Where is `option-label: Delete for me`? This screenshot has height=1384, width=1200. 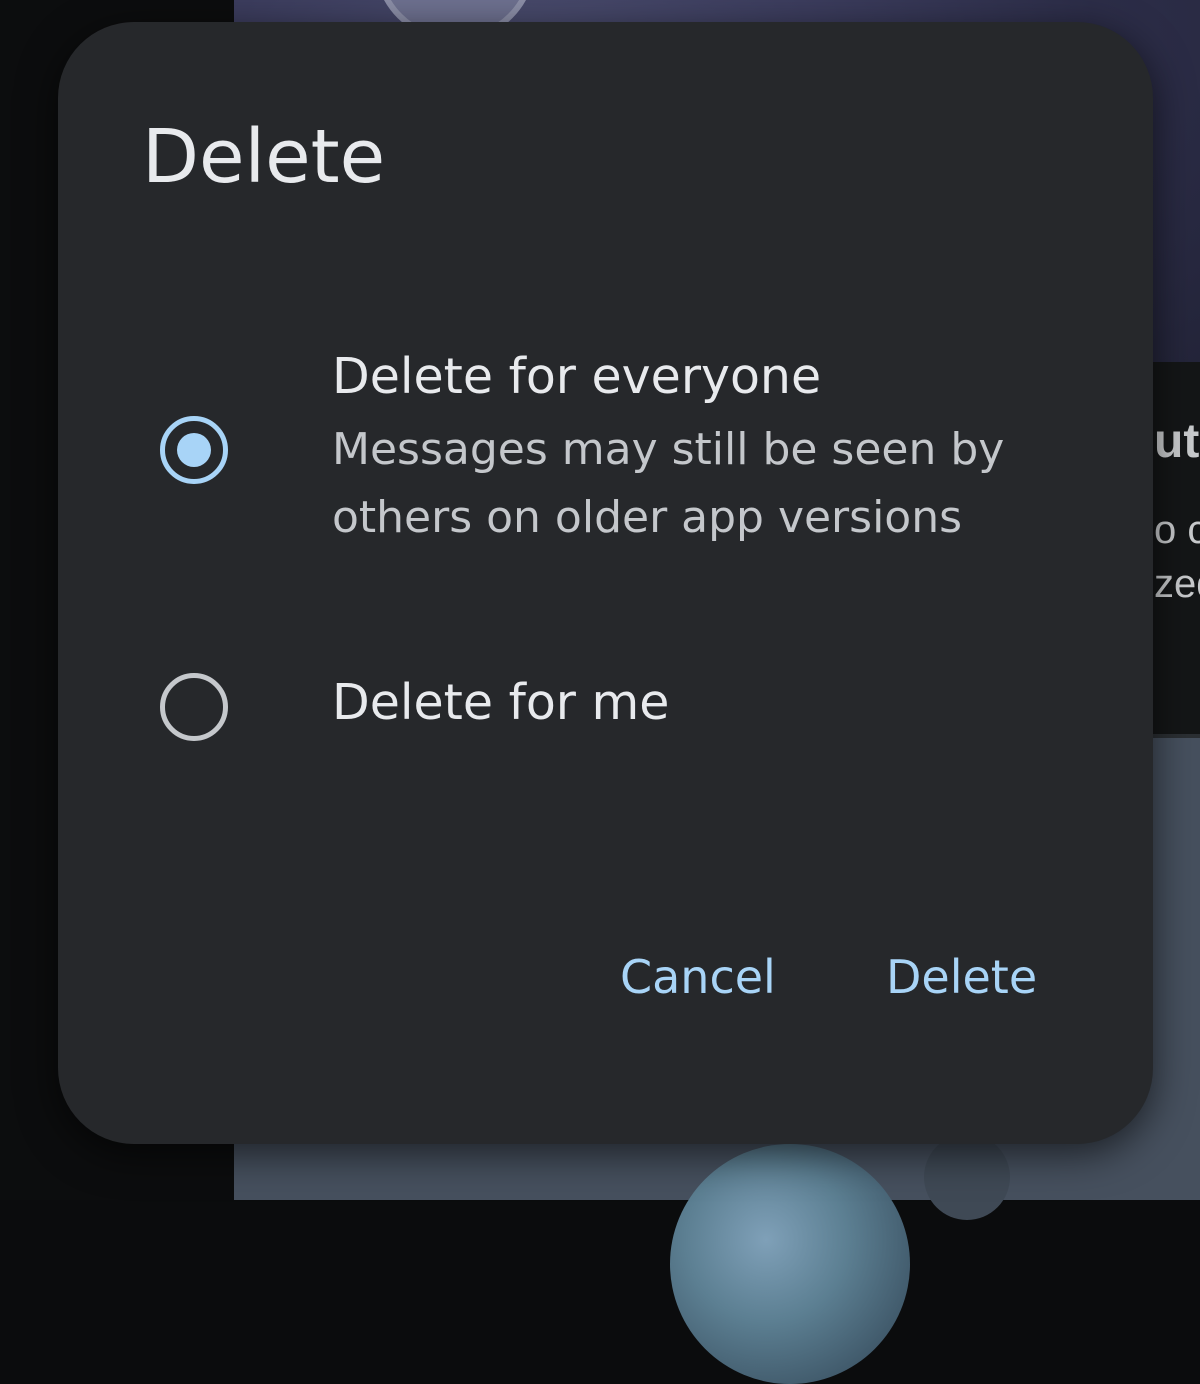 option-label: Delete for me is located at coordinates (501, 702).